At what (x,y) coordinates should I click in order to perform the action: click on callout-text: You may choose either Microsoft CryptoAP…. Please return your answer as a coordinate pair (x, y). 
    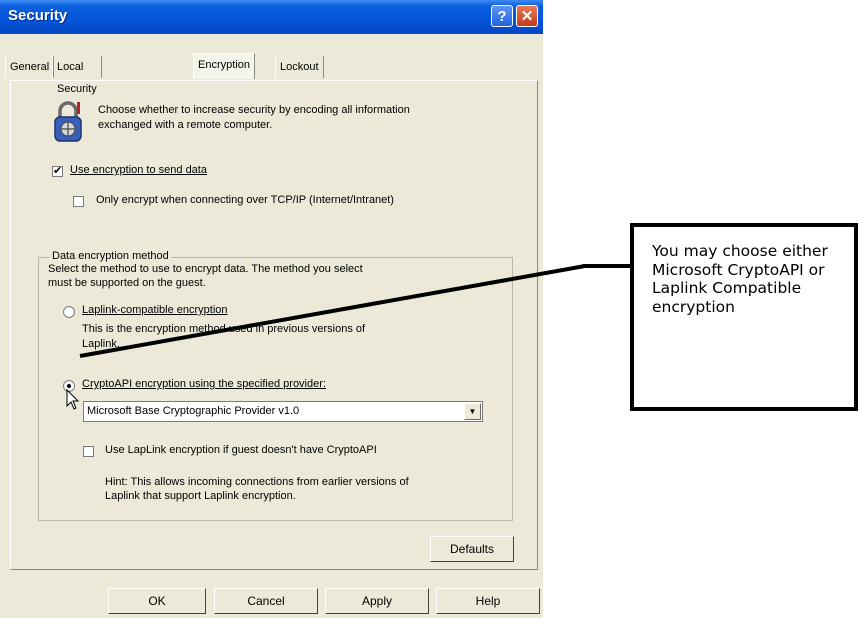
    Looking at the image, I should click on (740, 279).